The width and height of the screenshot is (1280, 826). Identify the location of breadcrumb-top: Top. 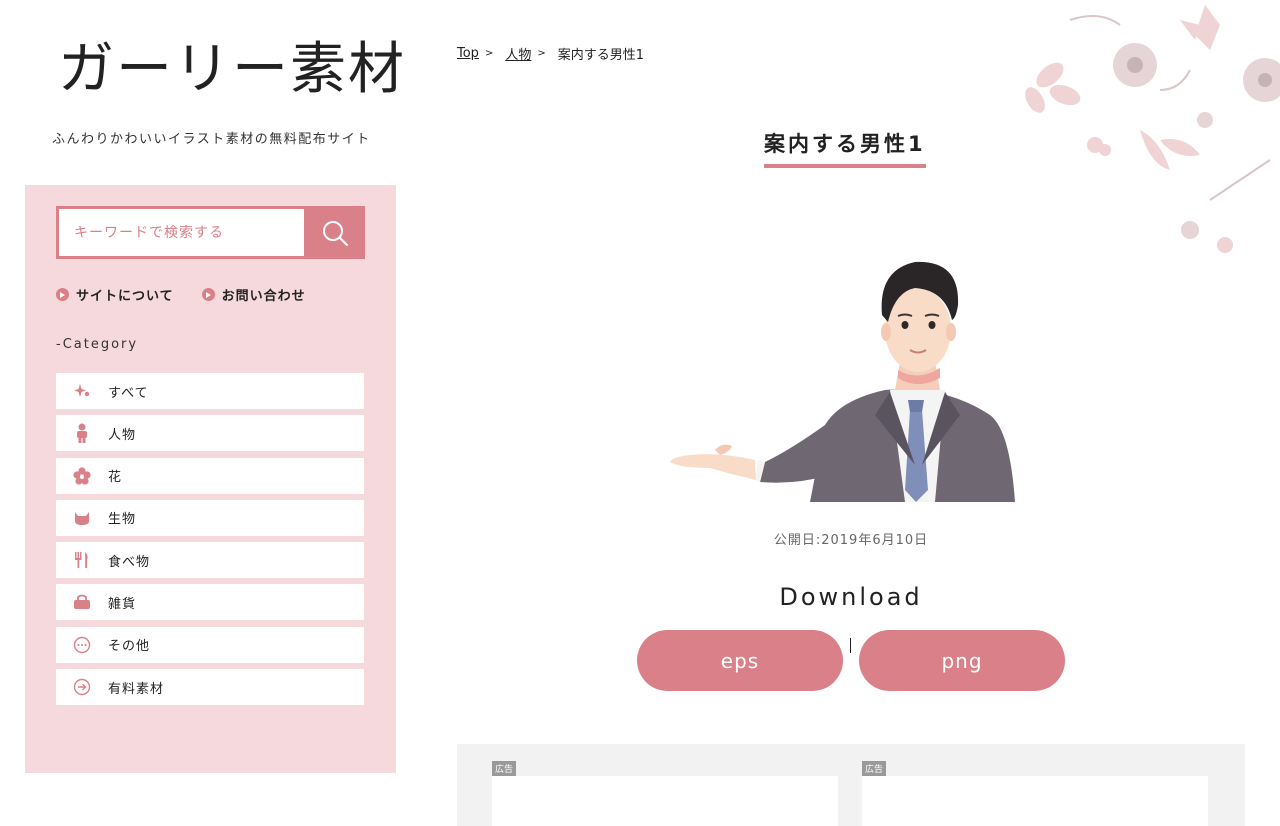
(468, 53).